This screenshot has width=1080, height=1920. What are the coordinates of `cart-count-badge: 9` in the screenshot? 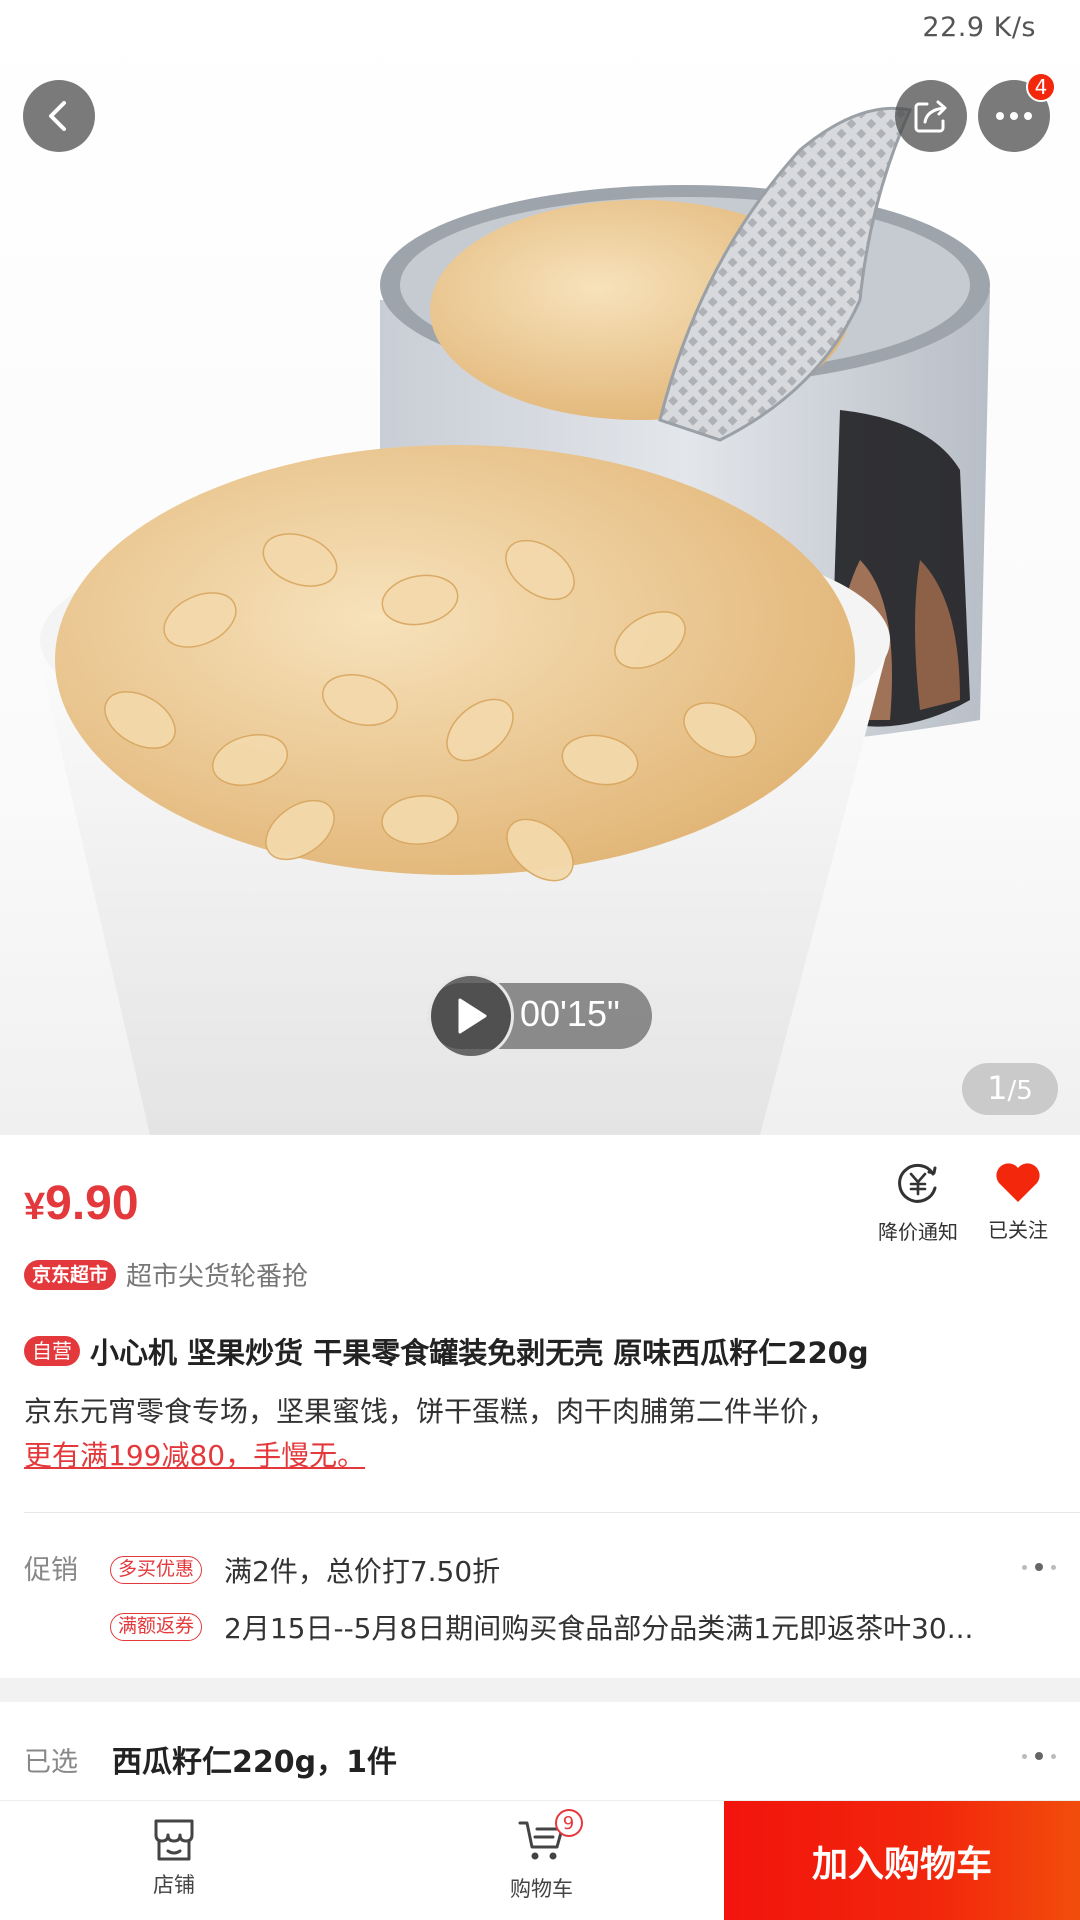 It's located at (568, 1823).